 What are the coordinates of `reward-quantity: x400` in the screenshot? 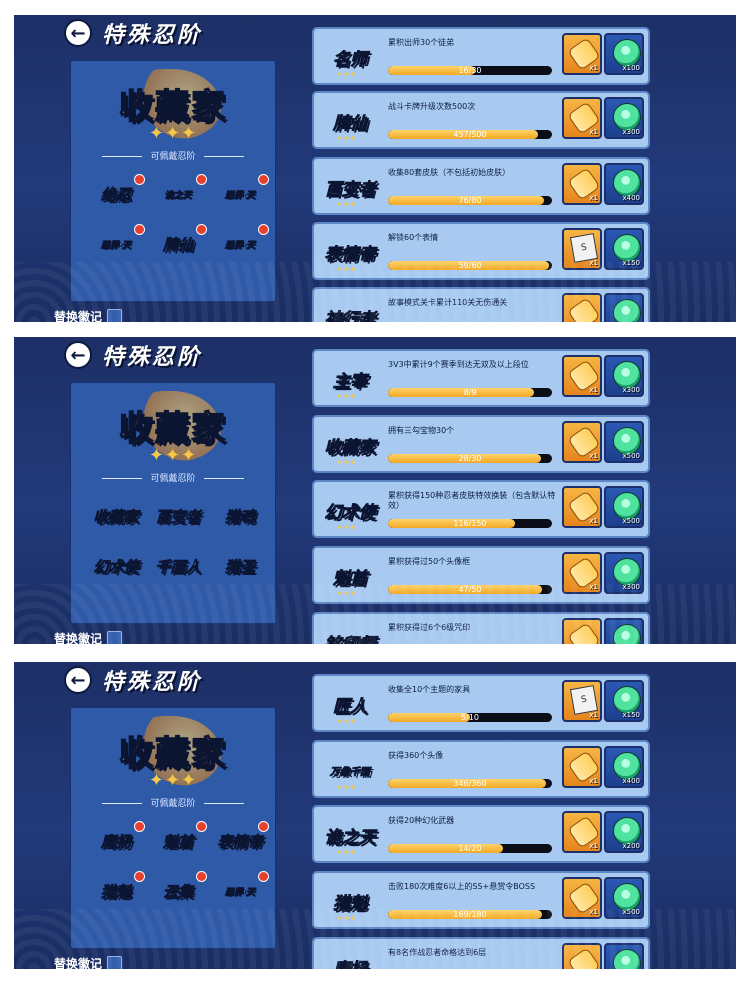 It's located at (631, 198).